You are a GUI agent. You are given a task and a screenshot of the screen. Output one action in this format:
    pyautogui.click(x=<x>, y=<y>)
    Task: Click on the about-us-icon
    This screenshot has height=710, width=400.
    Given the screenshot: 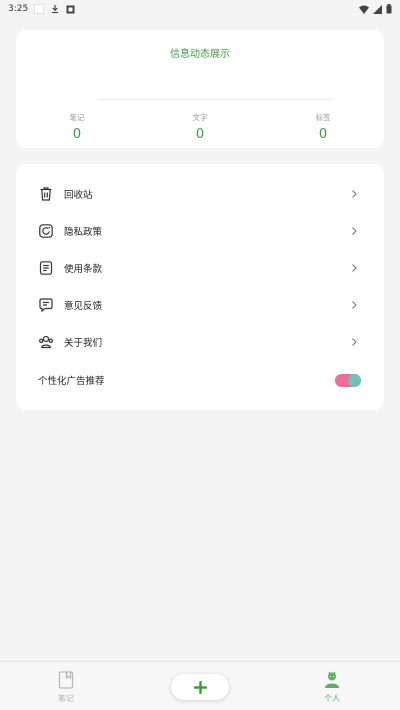 What is the action you would take?
    pyautogui.click(x=46, y=342)
    